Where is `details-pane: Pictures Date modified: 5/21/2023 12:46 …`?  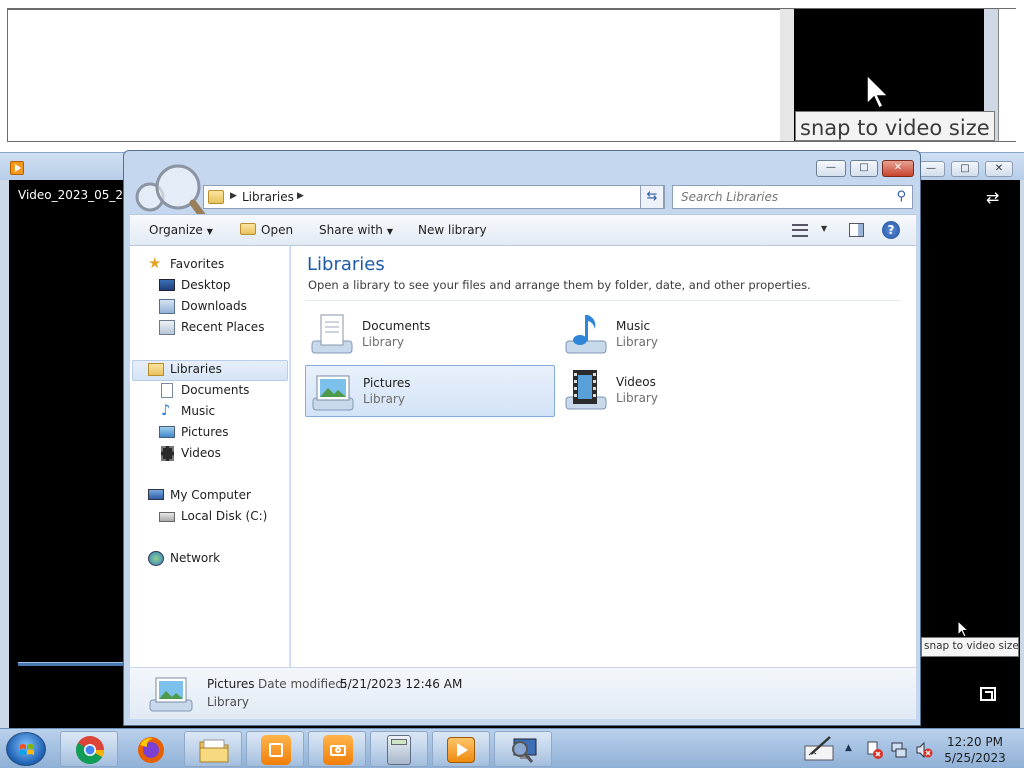
details-pane: Pictures Date modified: 5/21/2023 12:46 … is located at coordinates (523, 693).